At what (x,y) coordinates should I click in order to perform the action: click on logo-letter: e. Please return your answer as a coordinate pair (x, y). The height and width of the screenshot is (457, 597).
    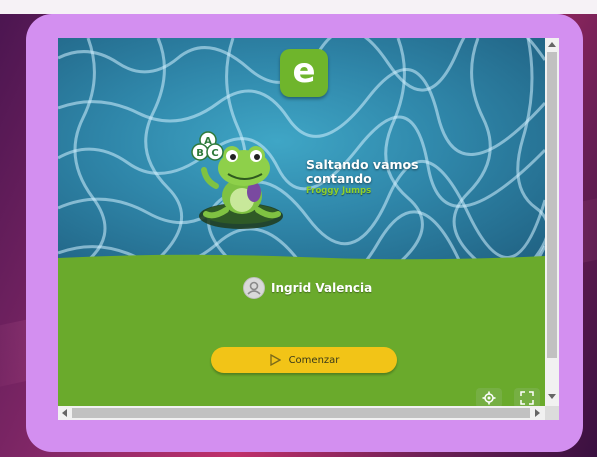
    Looking at the image, I should click on (304, 71).